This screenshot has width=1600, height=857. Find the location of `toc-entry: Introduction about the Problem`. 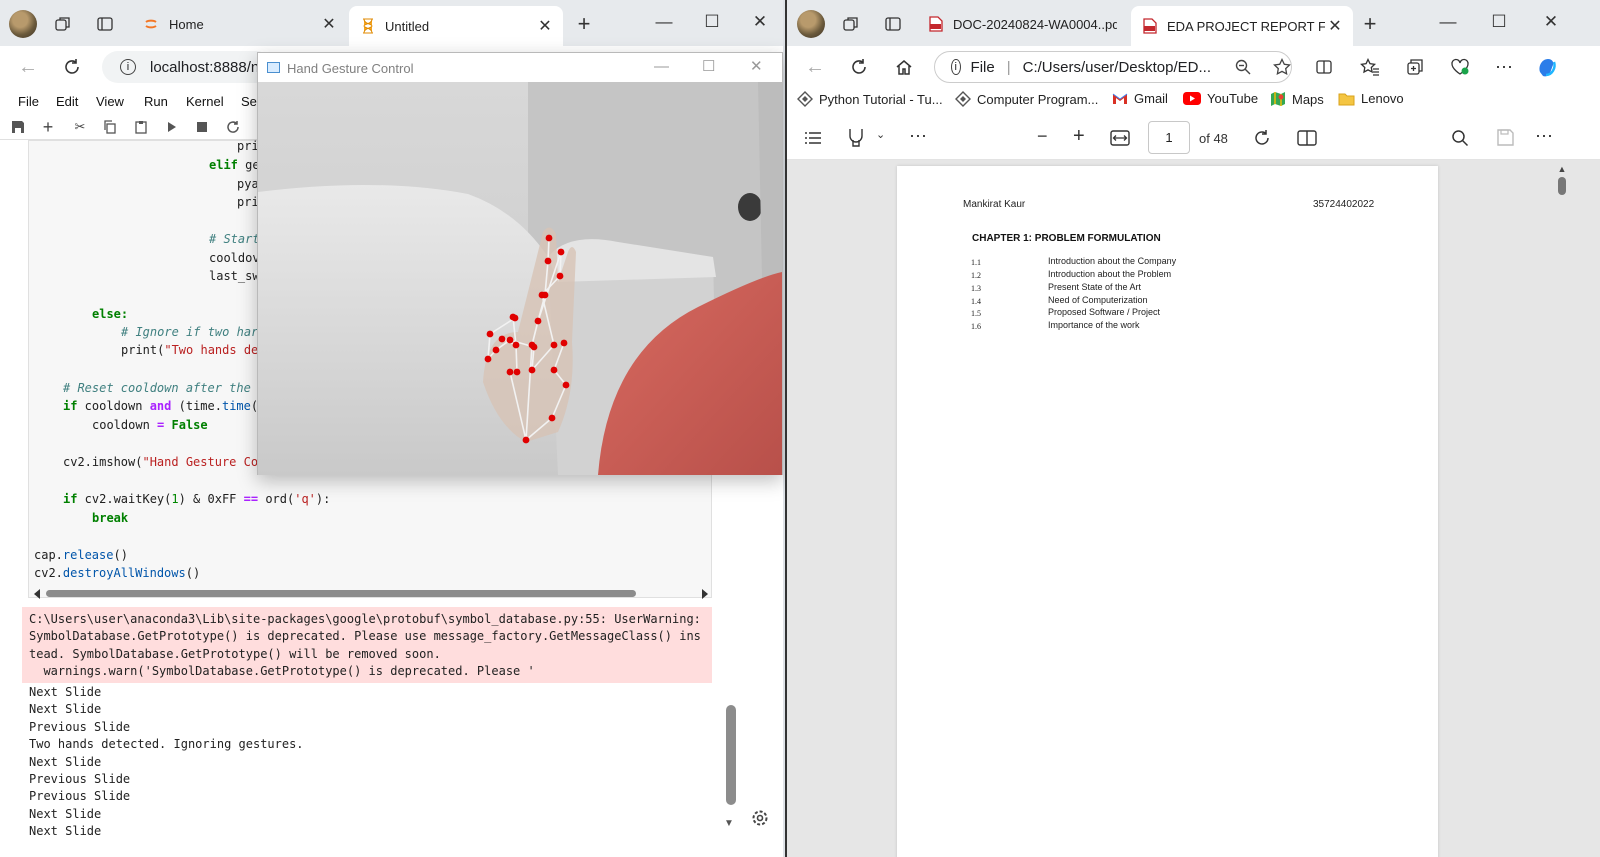

toc-entry: Introduction about the Problem is located at coordinates (1110, 274).